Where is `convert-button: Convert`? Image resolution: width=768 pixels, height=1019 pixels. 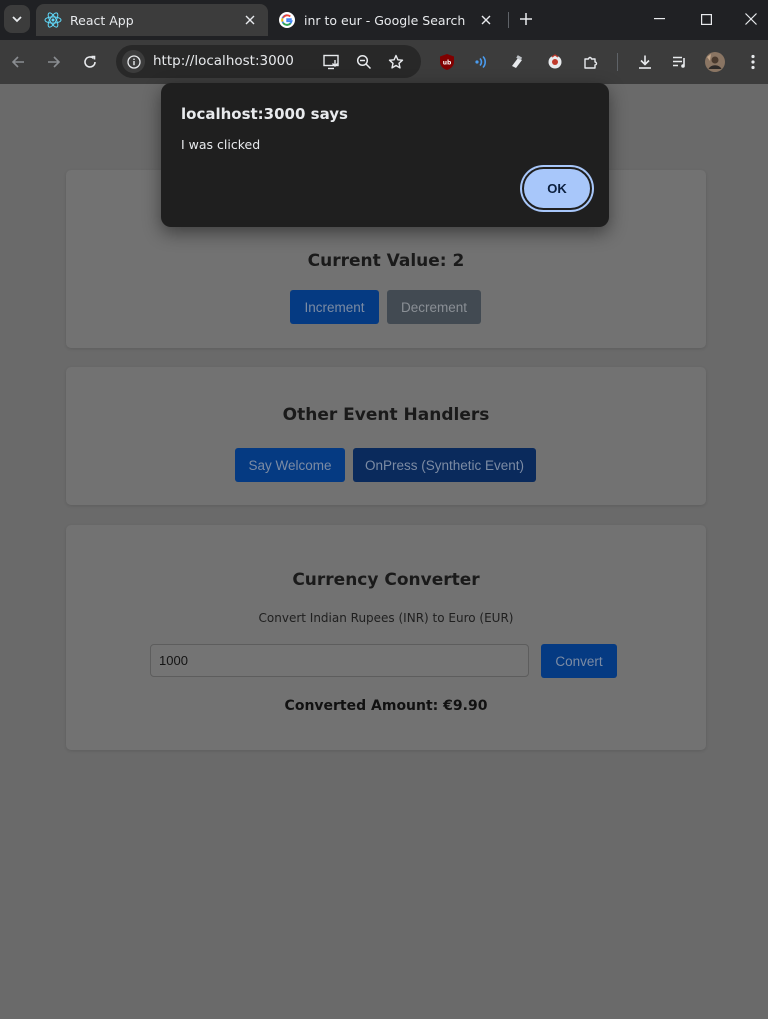
convert-button: Convert is located at coordinates (579, 661).